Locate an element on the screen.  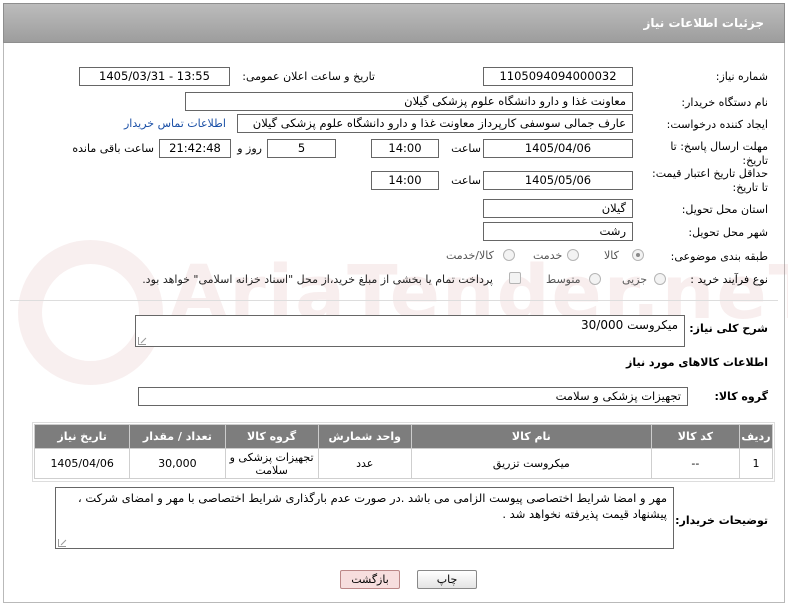
purchase-type-label: نوع فرآیند خرید : is located at coordinates (729, 279).